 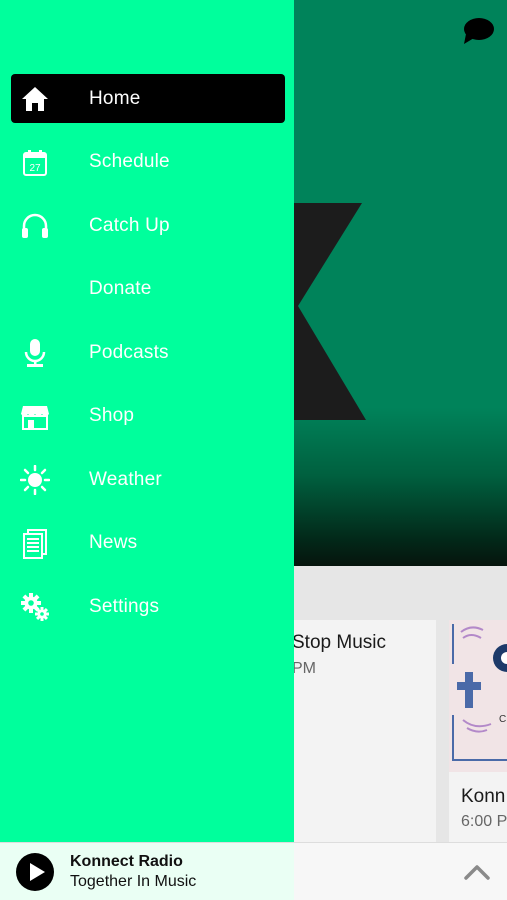 I want to click on menu-item-label: Podcasts, so click(x=129, y=352).